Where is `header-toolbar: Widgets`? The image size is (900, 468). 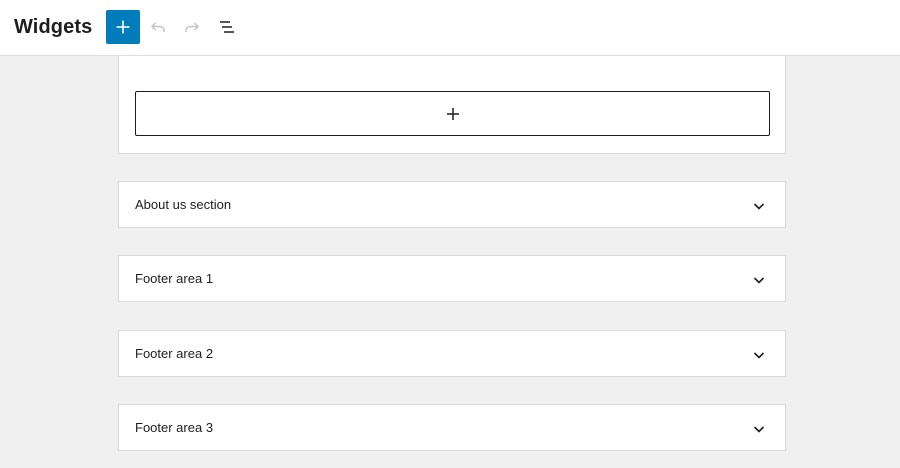
header-toolbar: Widgets is located at coordinates (450, 28).